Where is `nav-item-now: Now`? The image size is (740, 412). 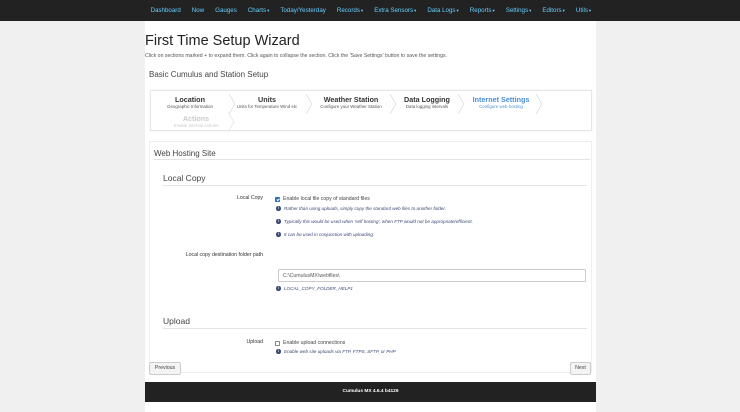
nav-item-now: Now is located at coordinates (197, 10).